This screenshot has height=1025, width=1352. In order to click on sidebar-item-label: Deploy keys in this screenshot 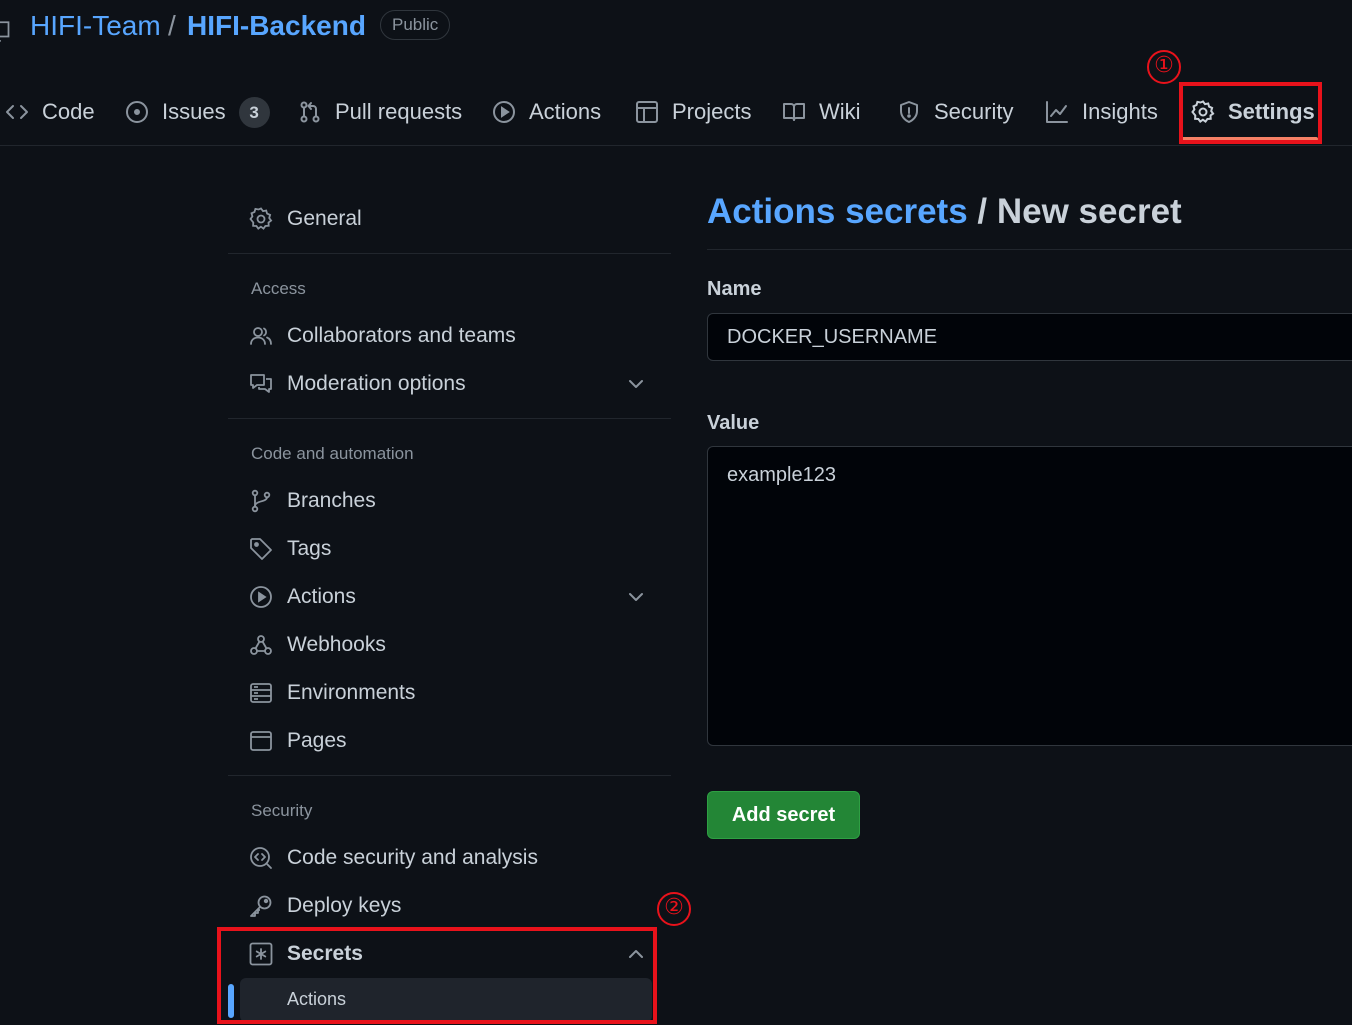, I will do `click(344, 905)`.